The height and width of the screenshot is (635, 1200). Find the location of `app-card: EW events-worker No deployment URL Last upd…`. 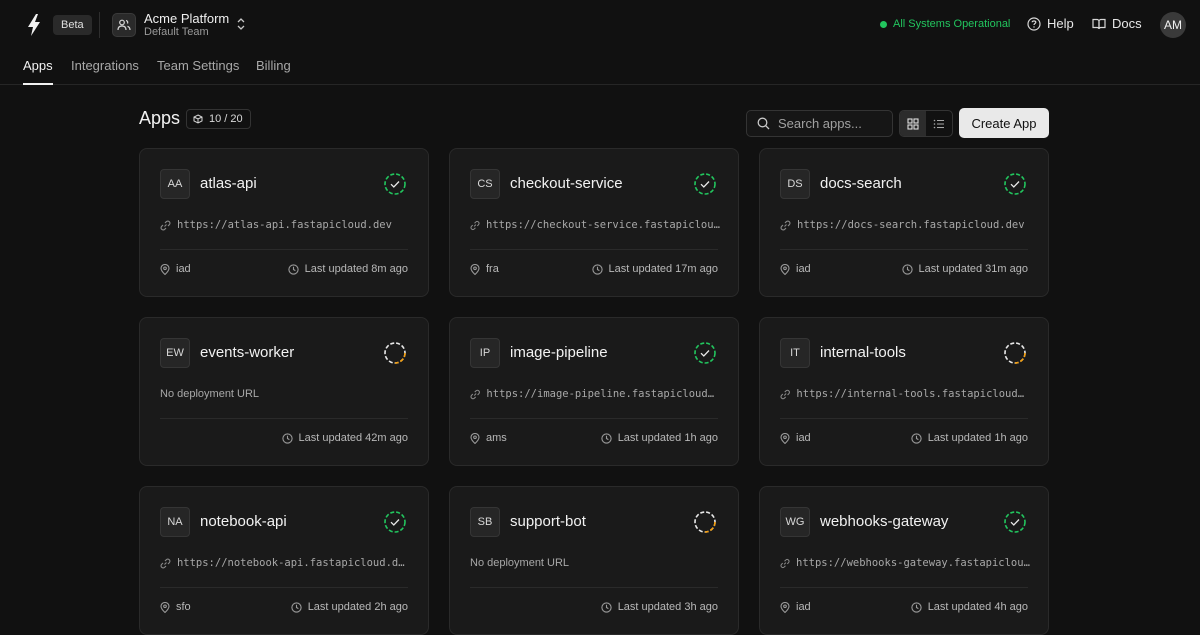

app-card: EW events-worker No deployment URL Last upd… is located at coordinates (284, 391).